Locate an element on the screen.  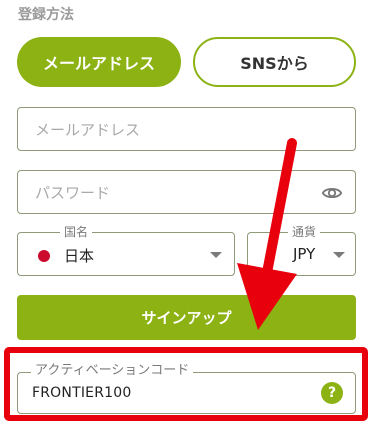
currency-value: JPY is located at coordinates (304, 254).